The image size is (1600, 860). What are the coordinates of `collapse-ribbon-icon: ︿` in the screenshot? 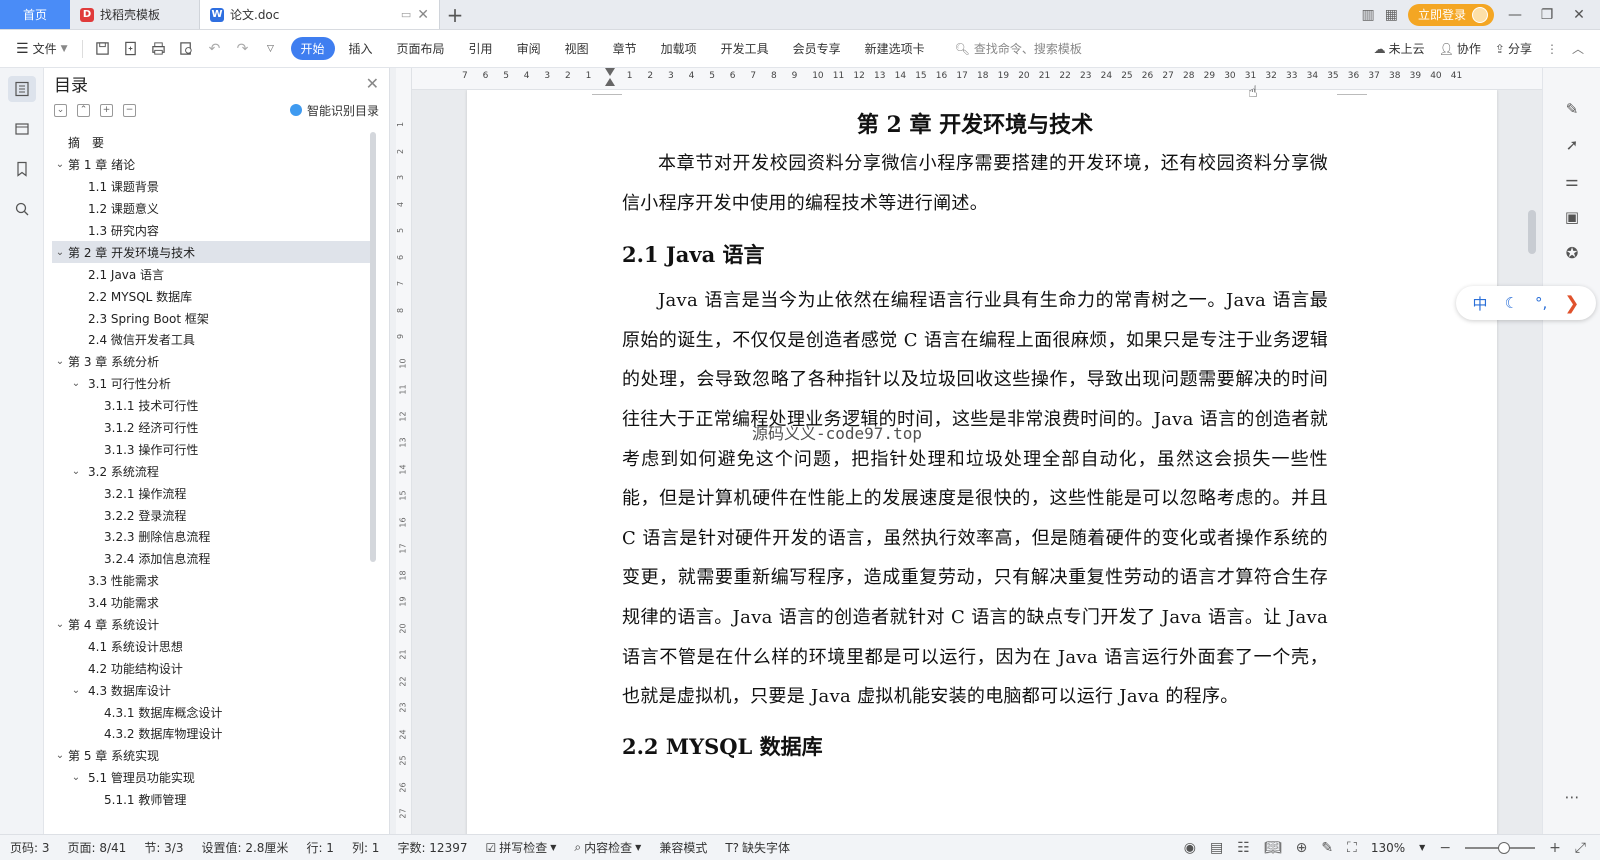 It's located at (1578, 48).